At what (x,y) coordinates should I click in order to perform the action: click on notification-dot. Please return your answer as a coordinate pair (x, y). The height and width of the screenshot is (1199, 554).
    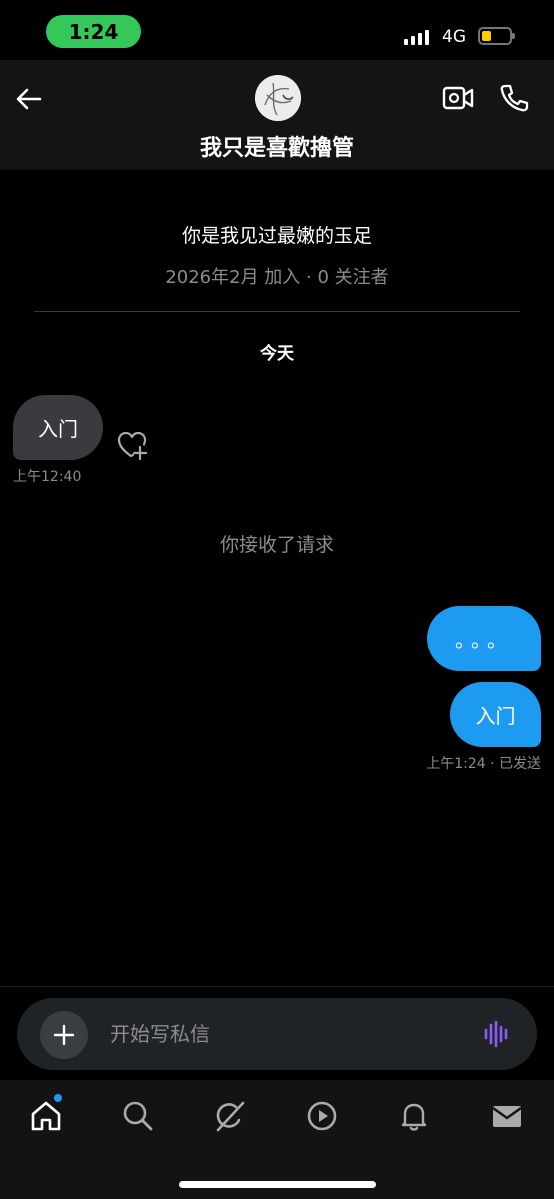
    Looking at the image, I should click on (58, 1098).